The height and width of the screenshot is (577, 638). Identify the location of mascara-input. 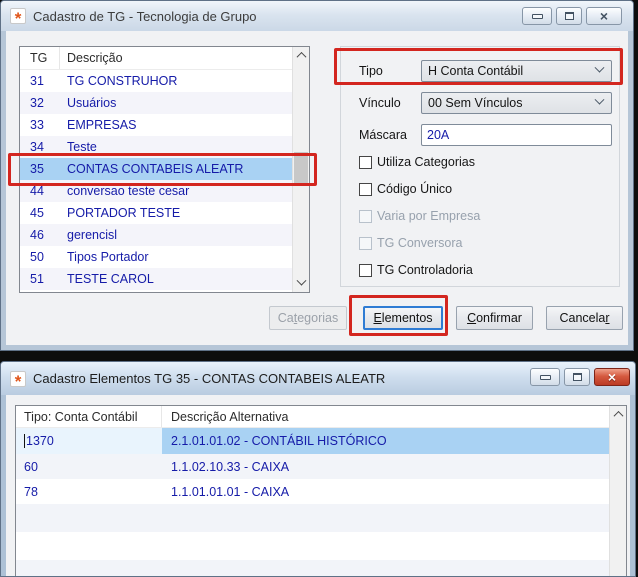
(516, 135).